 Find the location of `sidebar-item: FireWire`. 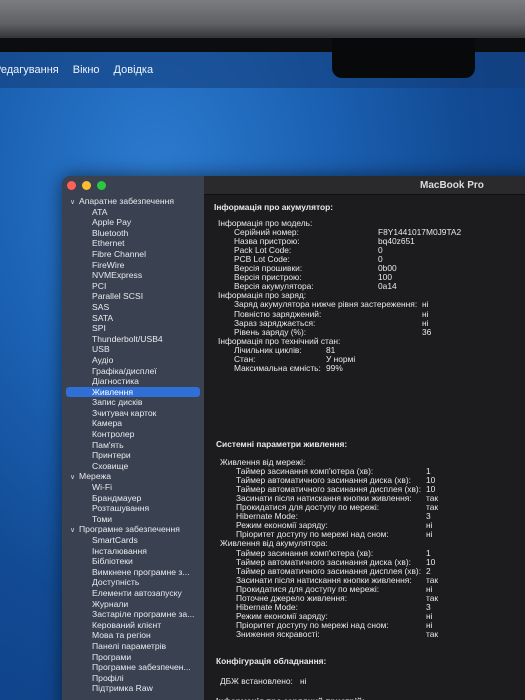

sidebar-item: FireWire is located at coordinates (133, 265).